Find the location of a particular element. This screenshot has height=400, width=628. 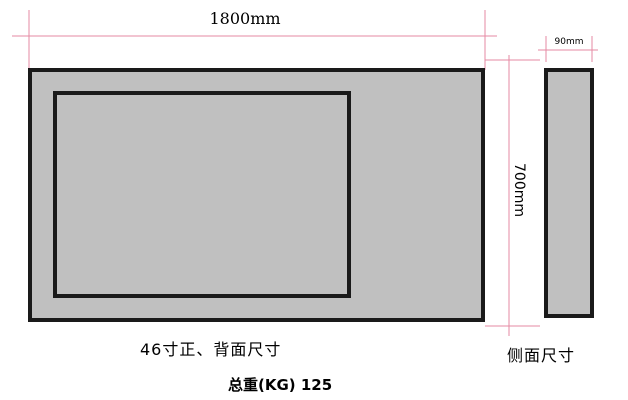

weight-caption: 总重(KG) 125 is located at coordinates (280, 385).